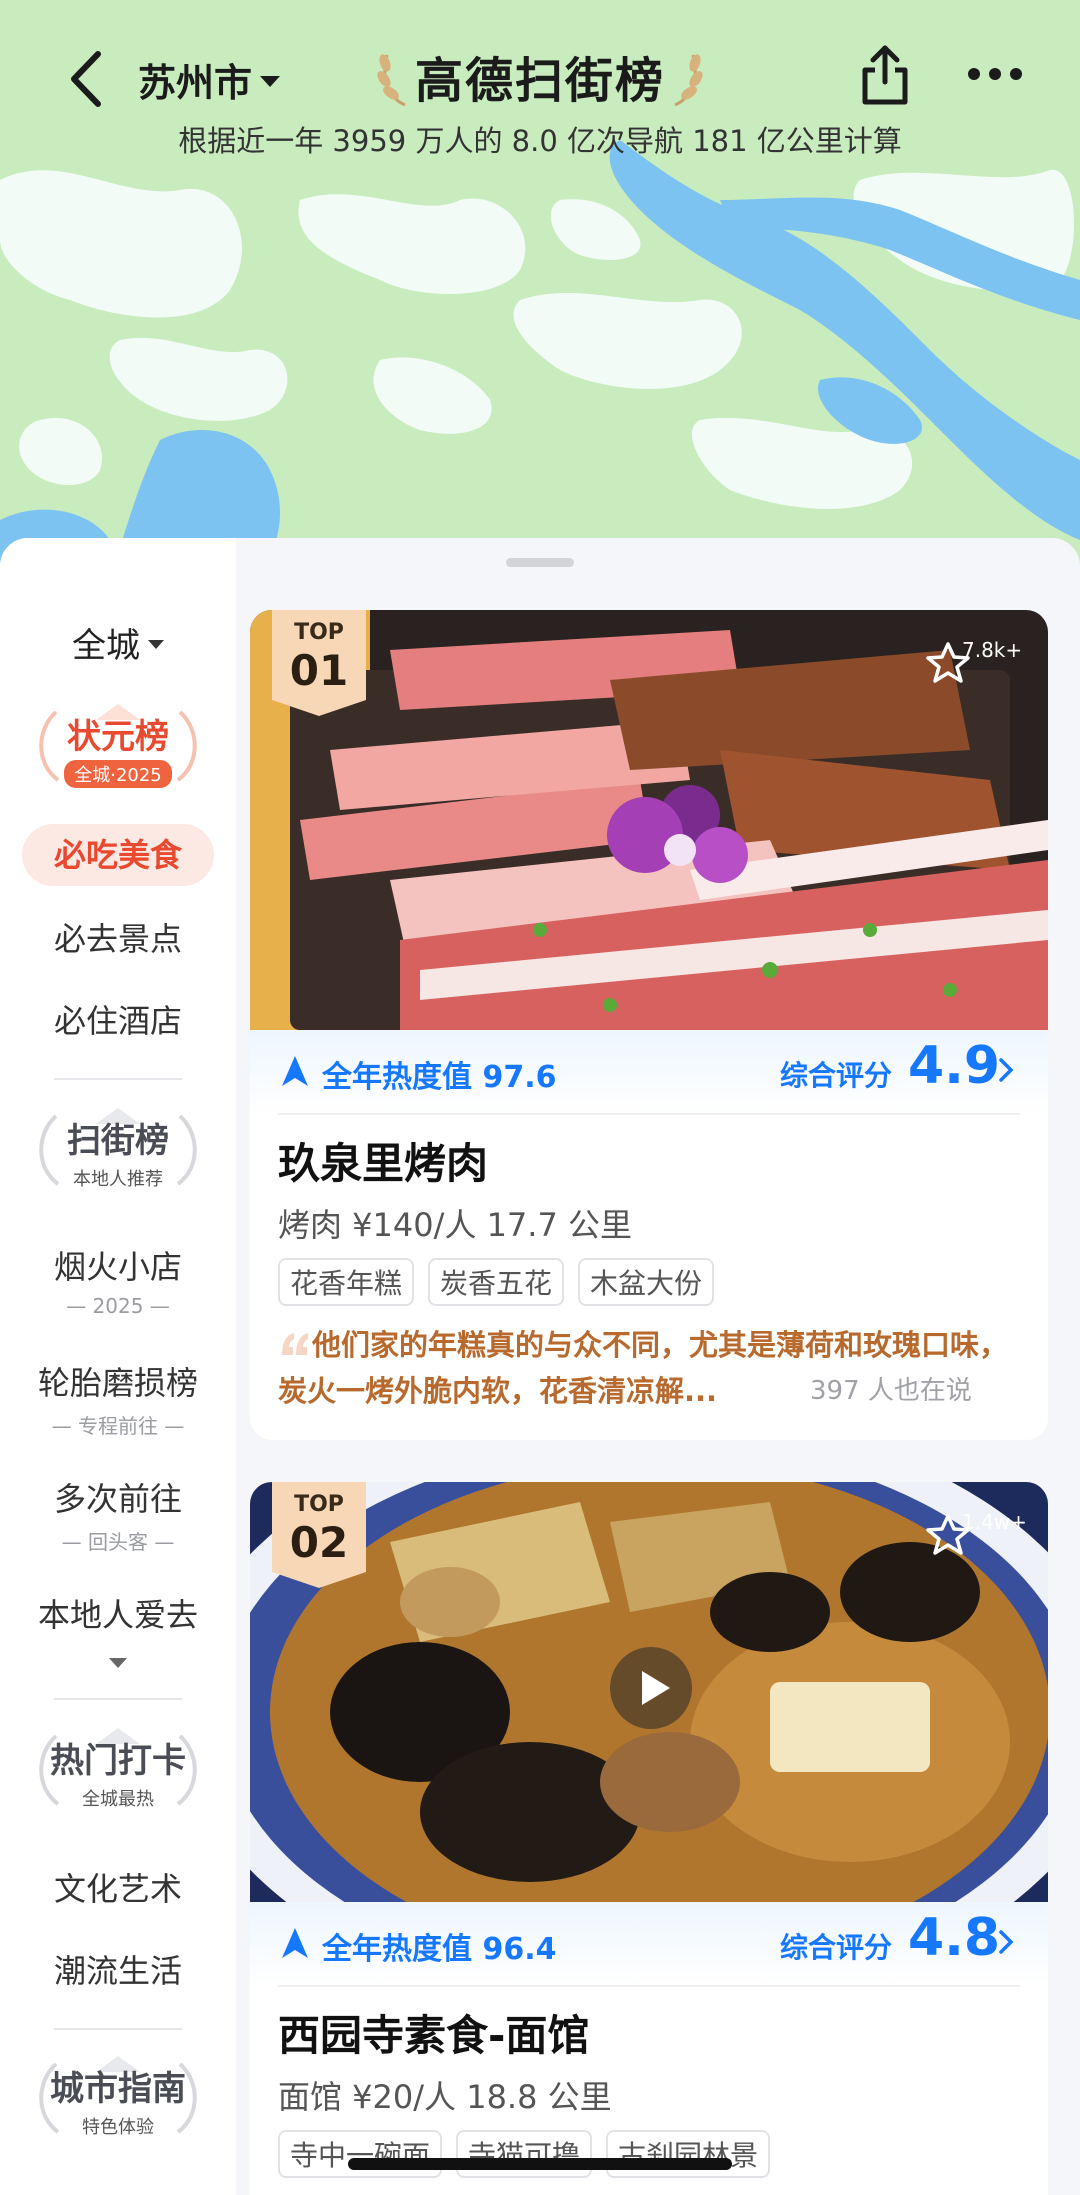  What do you see at coordinates (433, 2032) in the screenshot?
I see `restaurant-name: 西园寺素食-面馆` at bounding box center [433, 2032].